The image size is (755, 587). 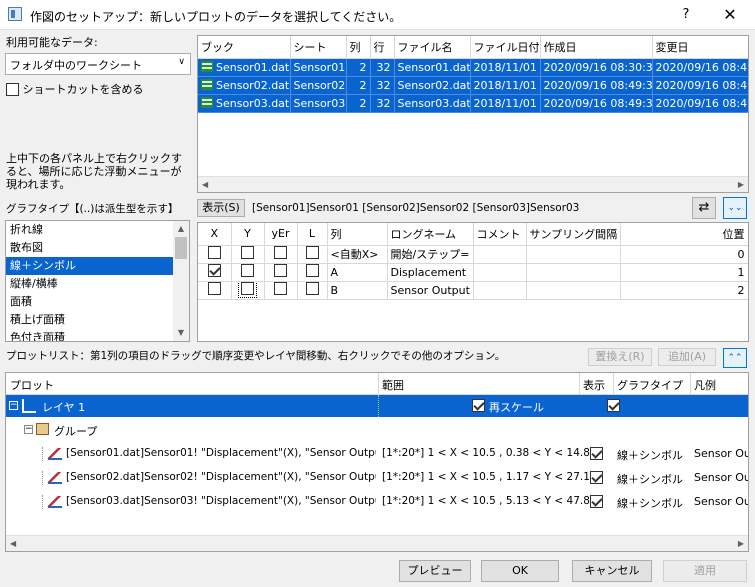 I want to click on column-row: A Displacement 1, so click(x=473, y=272).